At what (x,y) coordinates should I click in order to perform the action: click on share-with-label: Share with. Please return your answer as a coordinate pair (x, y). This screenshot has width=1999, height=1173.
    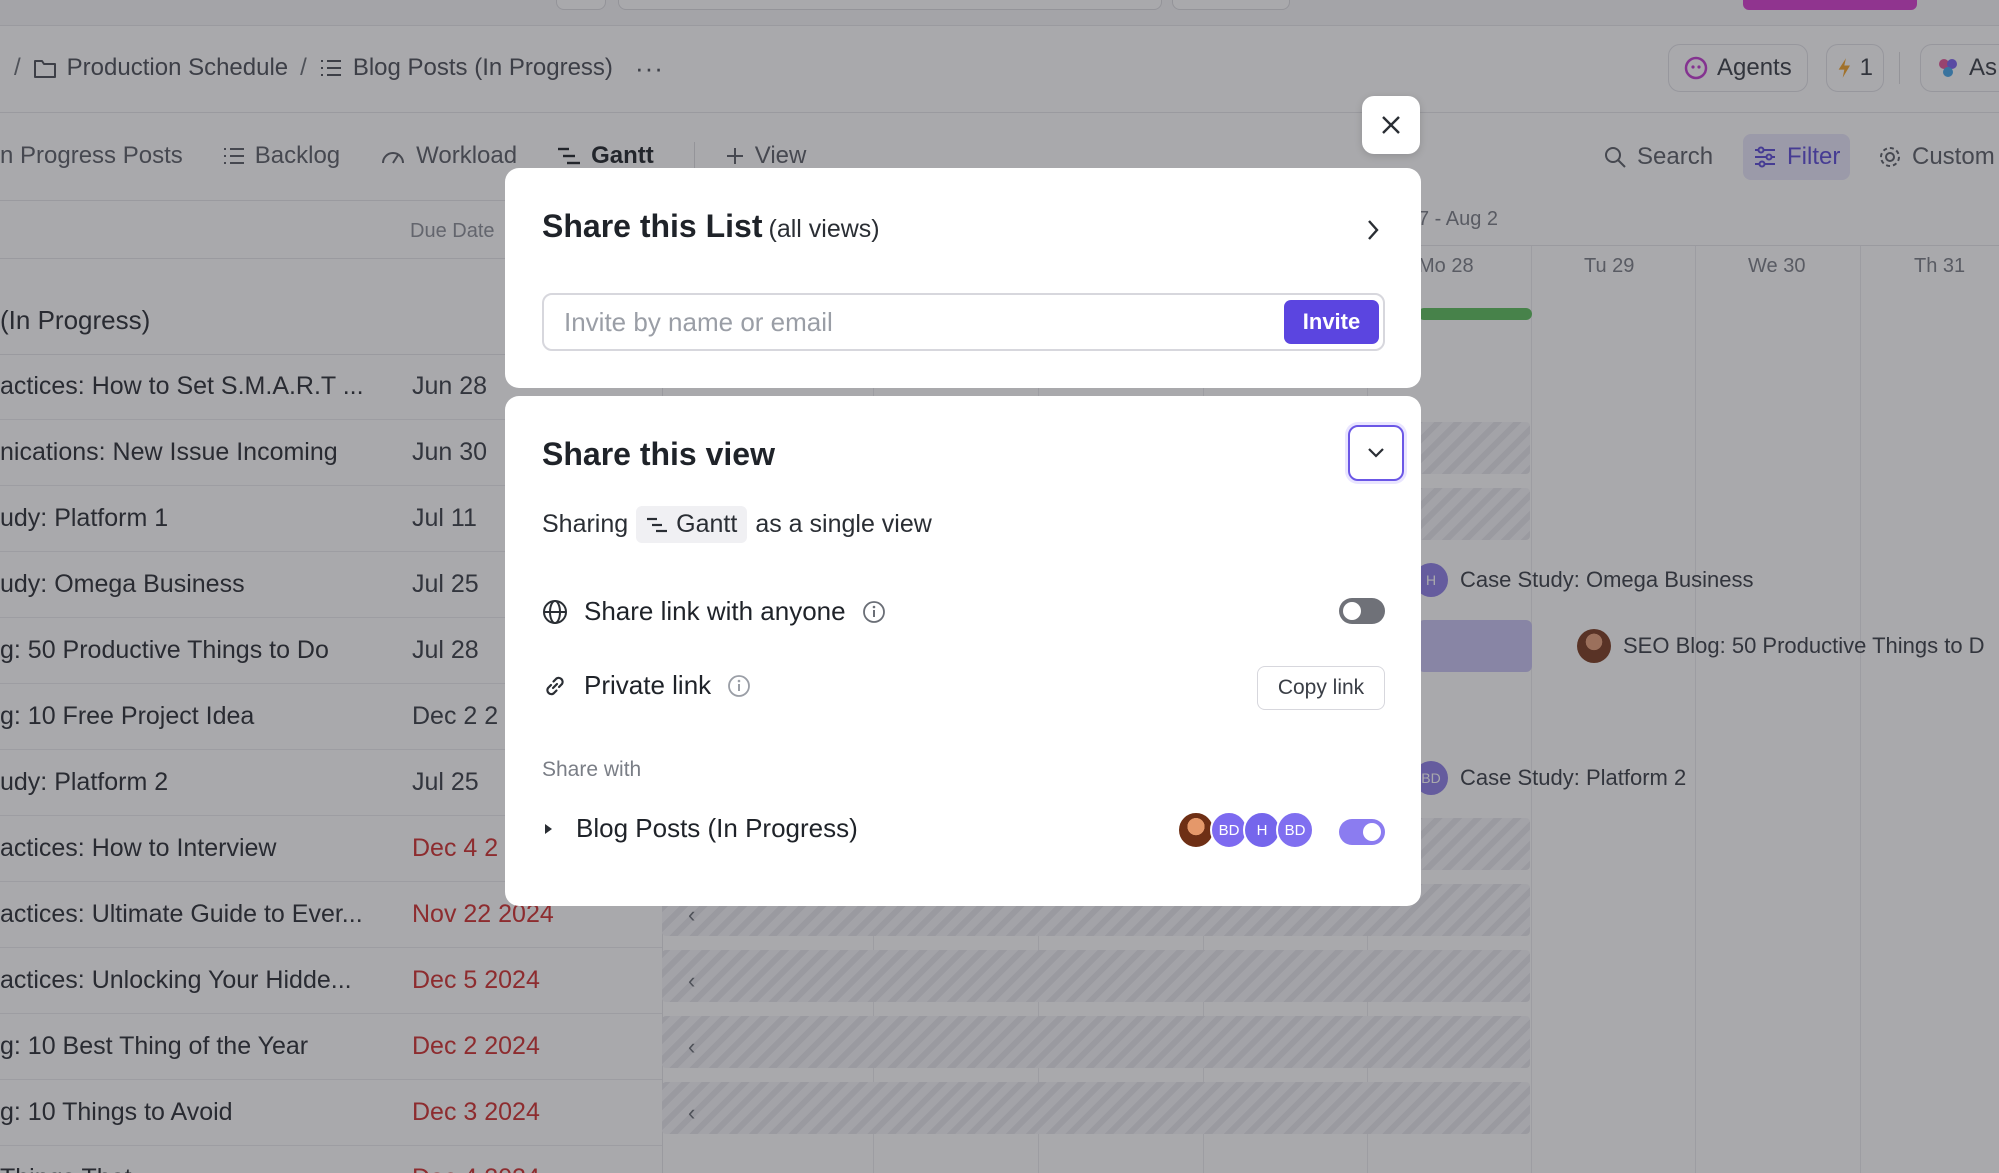
    Looking at the image, I should click on (592, 769).